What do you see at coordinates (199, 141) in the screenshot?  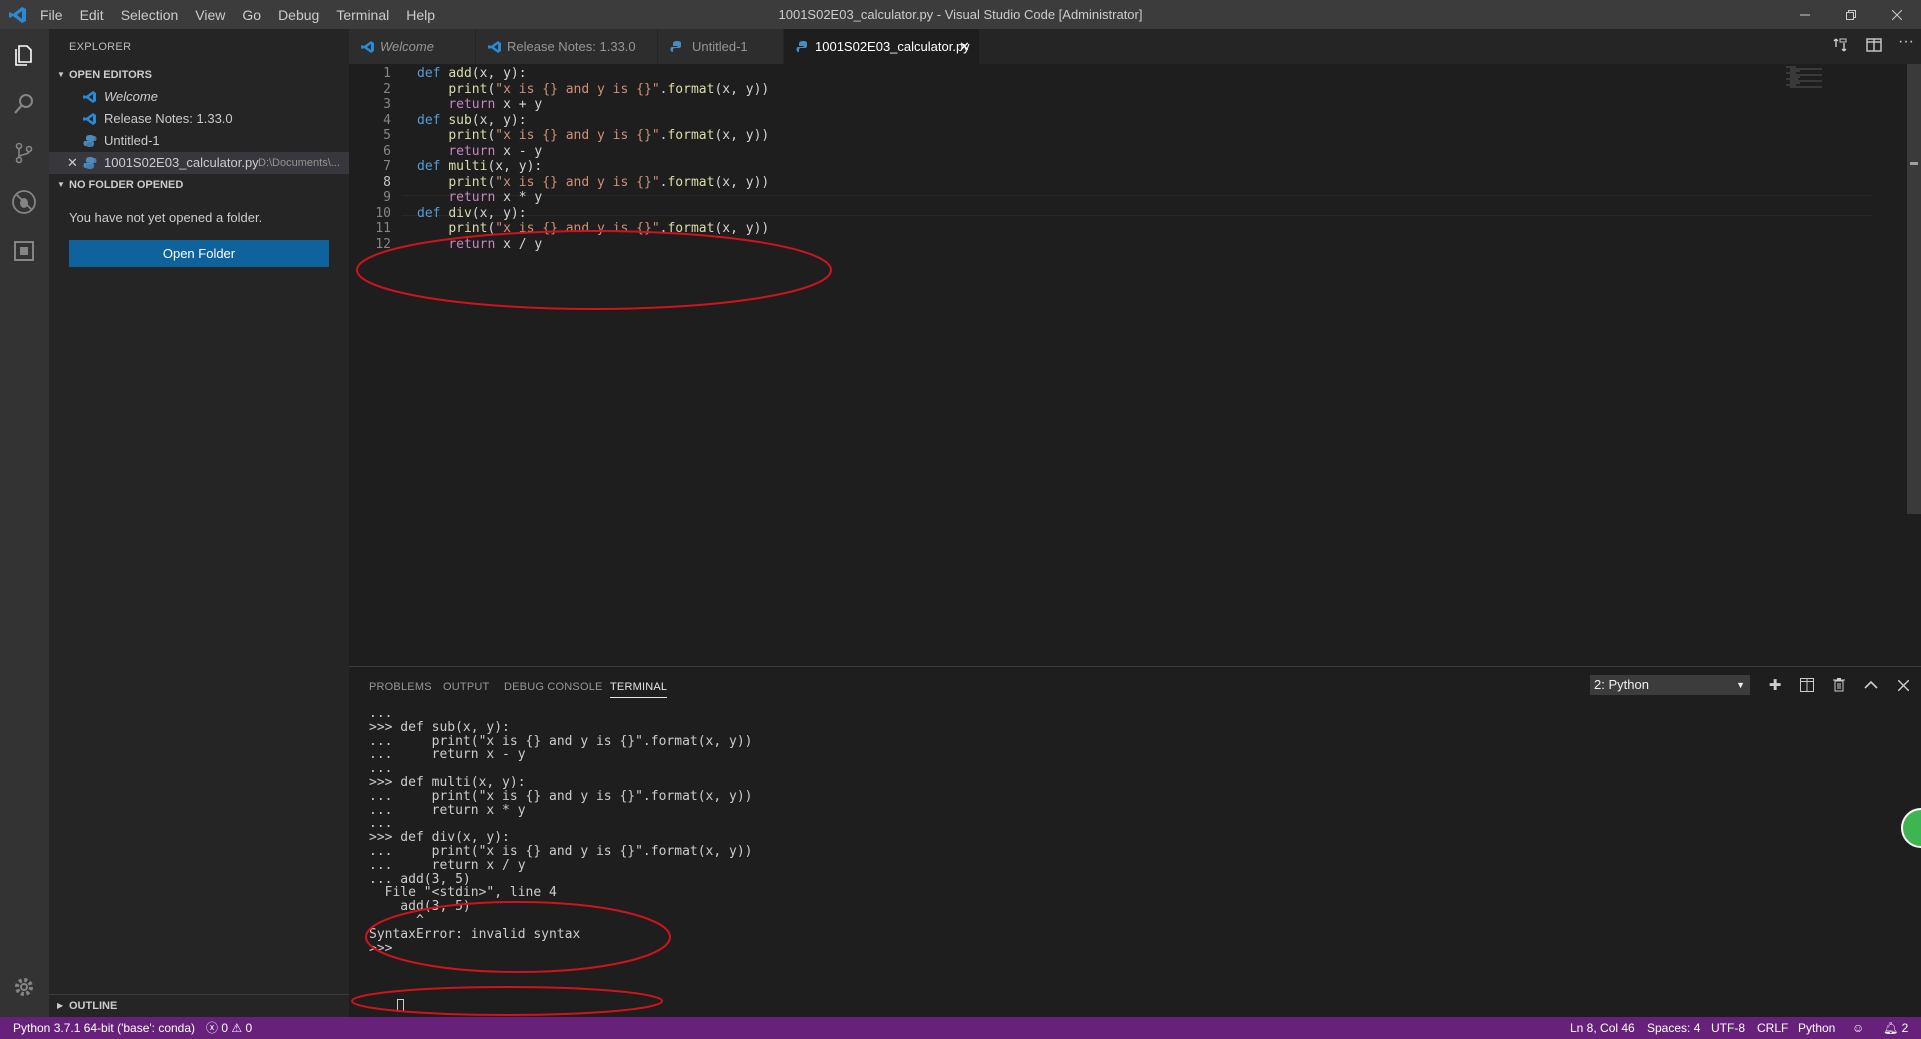 I see `open-editor-item-untitled: Untitled-1` at bounding box center [199, 141].